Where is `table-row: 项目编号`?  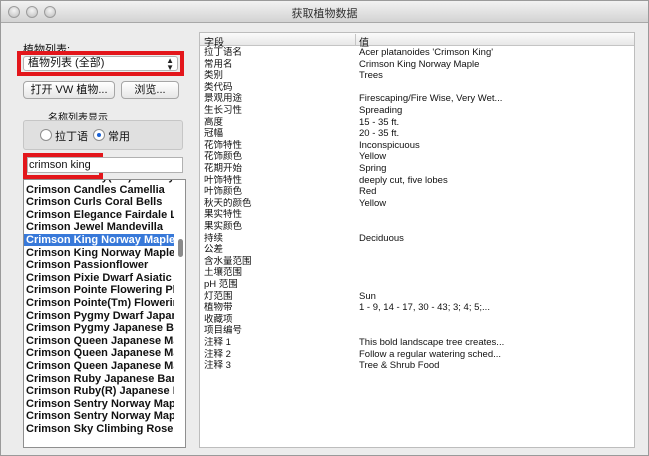
table-row: 项目编号 is located at coordinates (417, 331).